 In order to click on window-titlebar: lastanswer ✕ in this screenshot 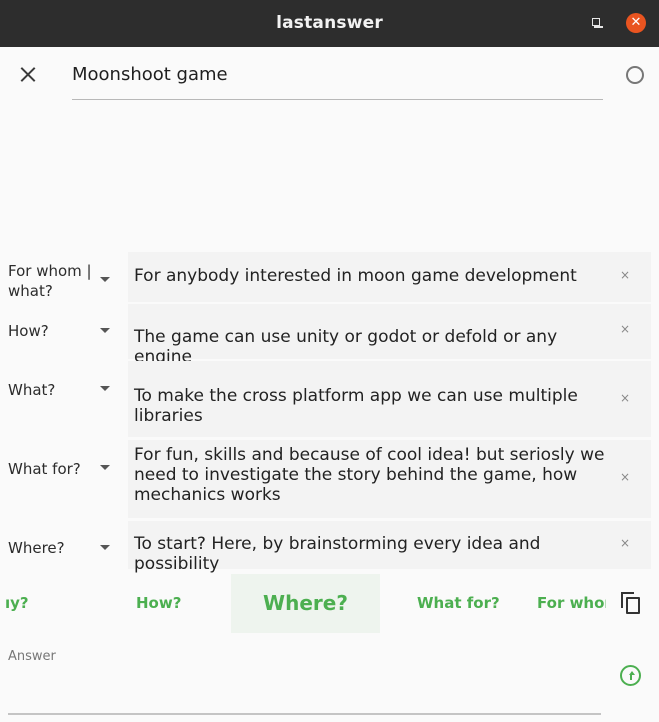, I will do `click(329, 23)`.